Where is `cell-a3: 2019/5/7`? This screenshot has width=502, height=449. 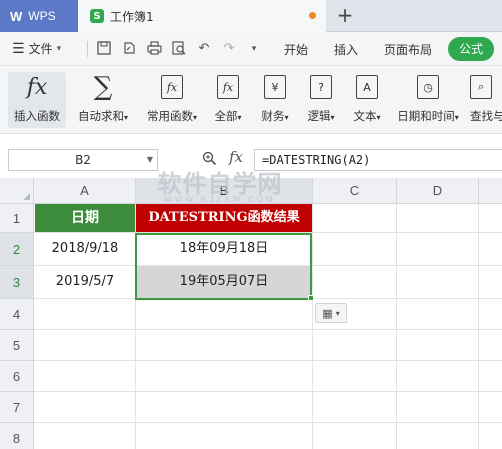
cell-a3: 2019/5/7 is located at coordinates (85, 282).